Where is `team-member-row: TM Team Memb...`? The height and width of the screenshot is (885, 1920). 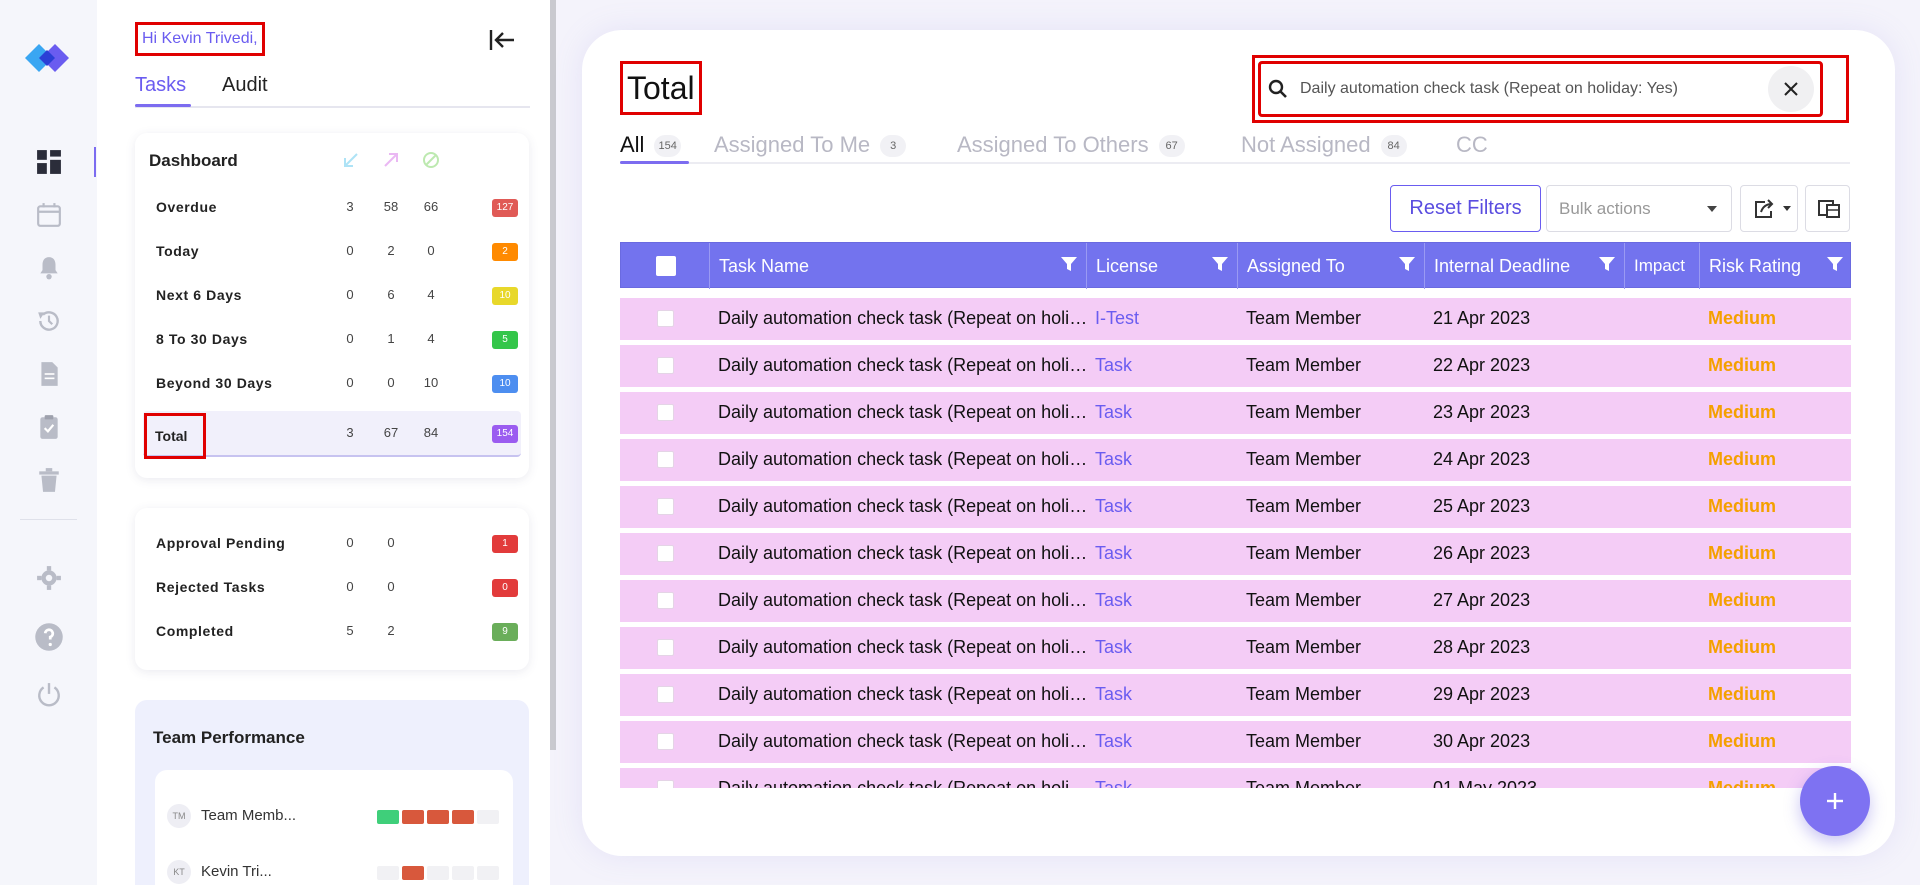 team-member-row: TM Team Memb... is located at coordinates (337, 816).